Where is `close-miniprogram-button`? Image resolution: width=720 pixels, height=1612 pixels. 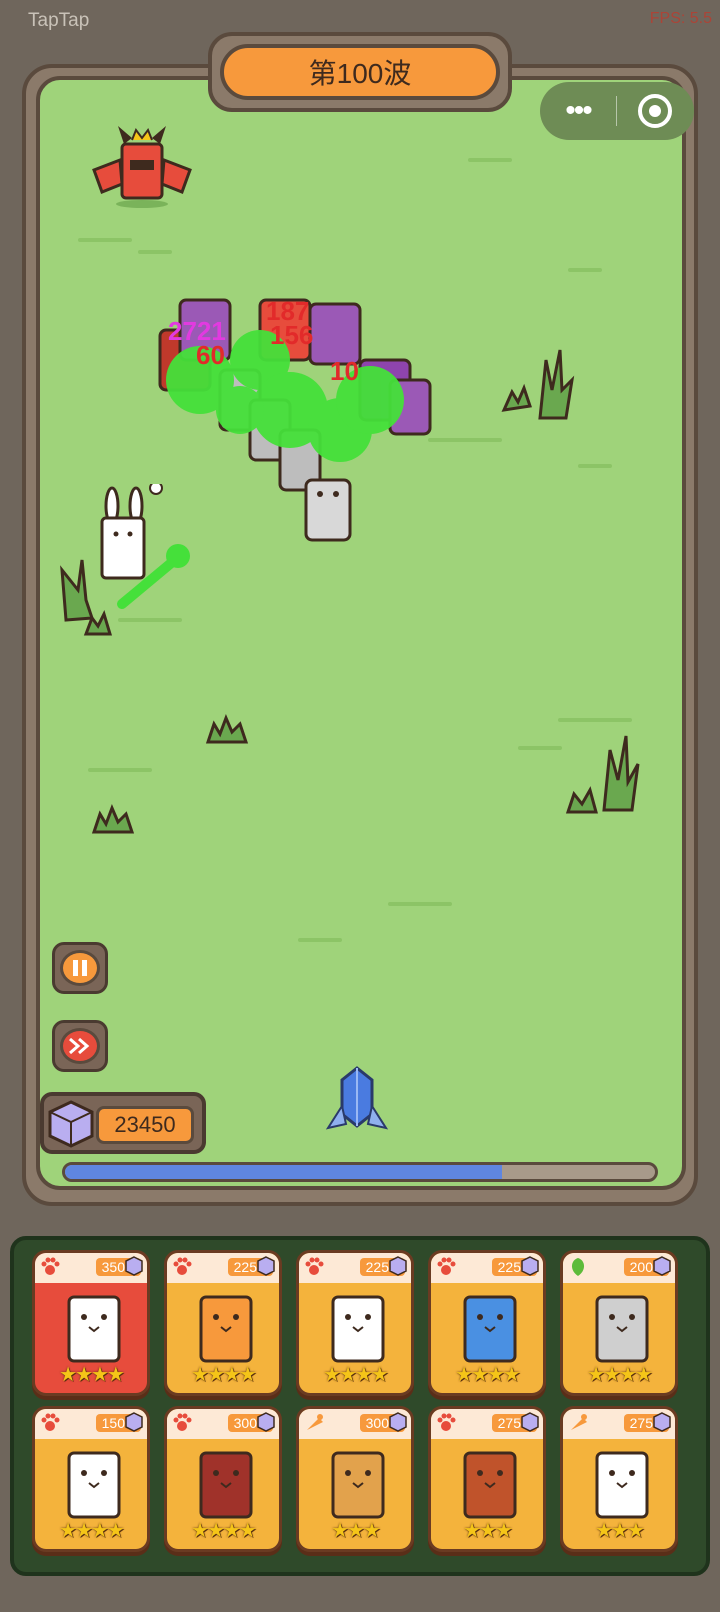
close-miniprogram-button is located at coordinates (655, 111).